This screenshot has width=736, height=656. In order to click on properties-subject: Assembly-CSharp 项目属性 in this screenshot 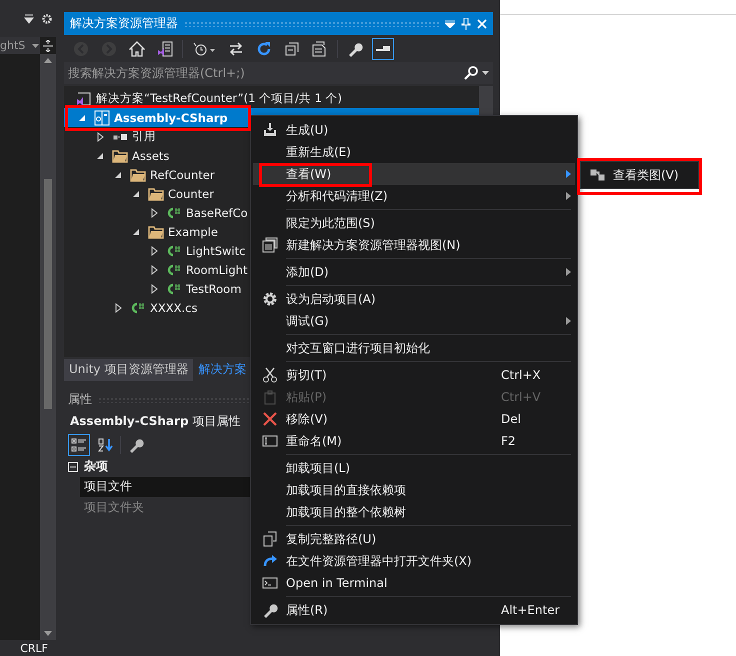, I will do `click(155, 421)`.